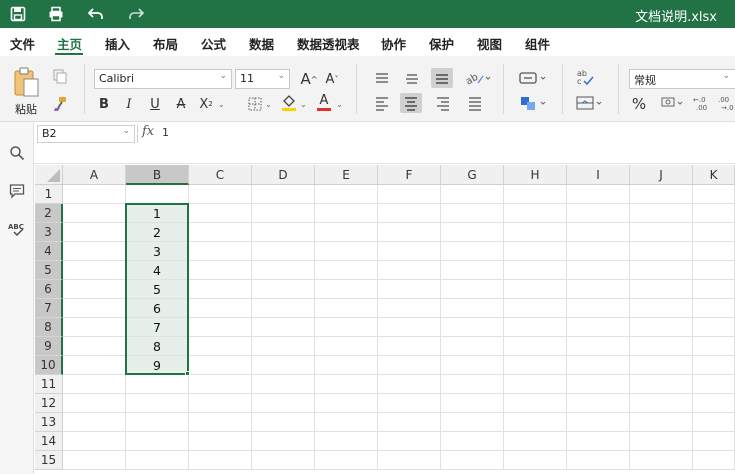 The width and height of the screenshot is (735, 474). Describe the element at coordinates (94, 308) in the screenshot. I see `cell-a7` at that location.